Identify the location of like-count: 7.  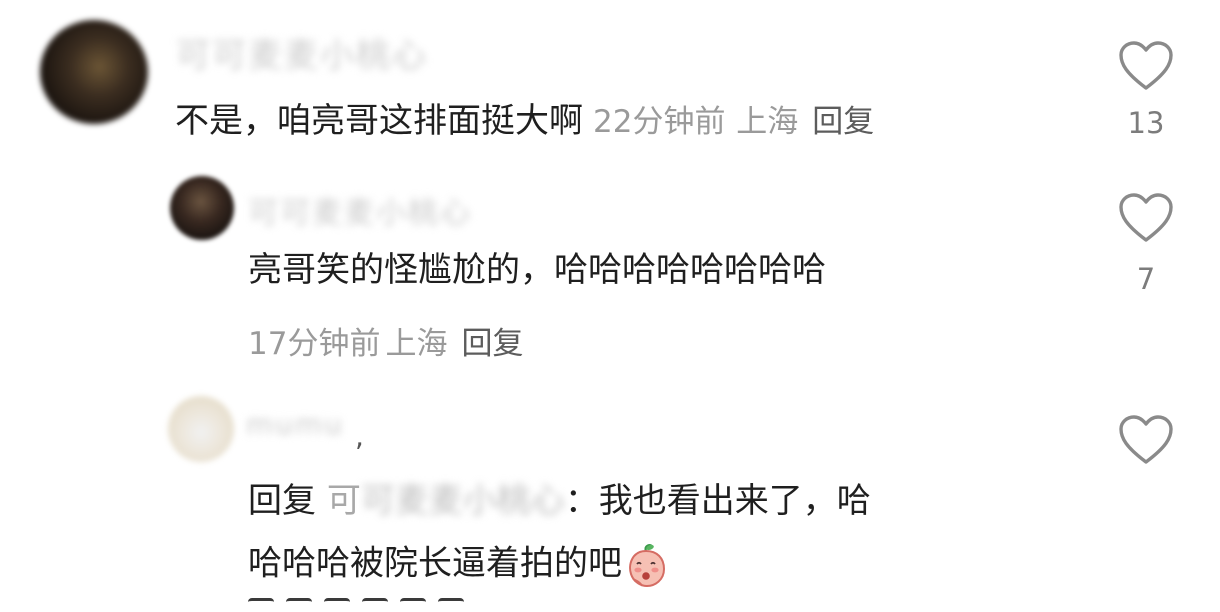
(1146, 279).